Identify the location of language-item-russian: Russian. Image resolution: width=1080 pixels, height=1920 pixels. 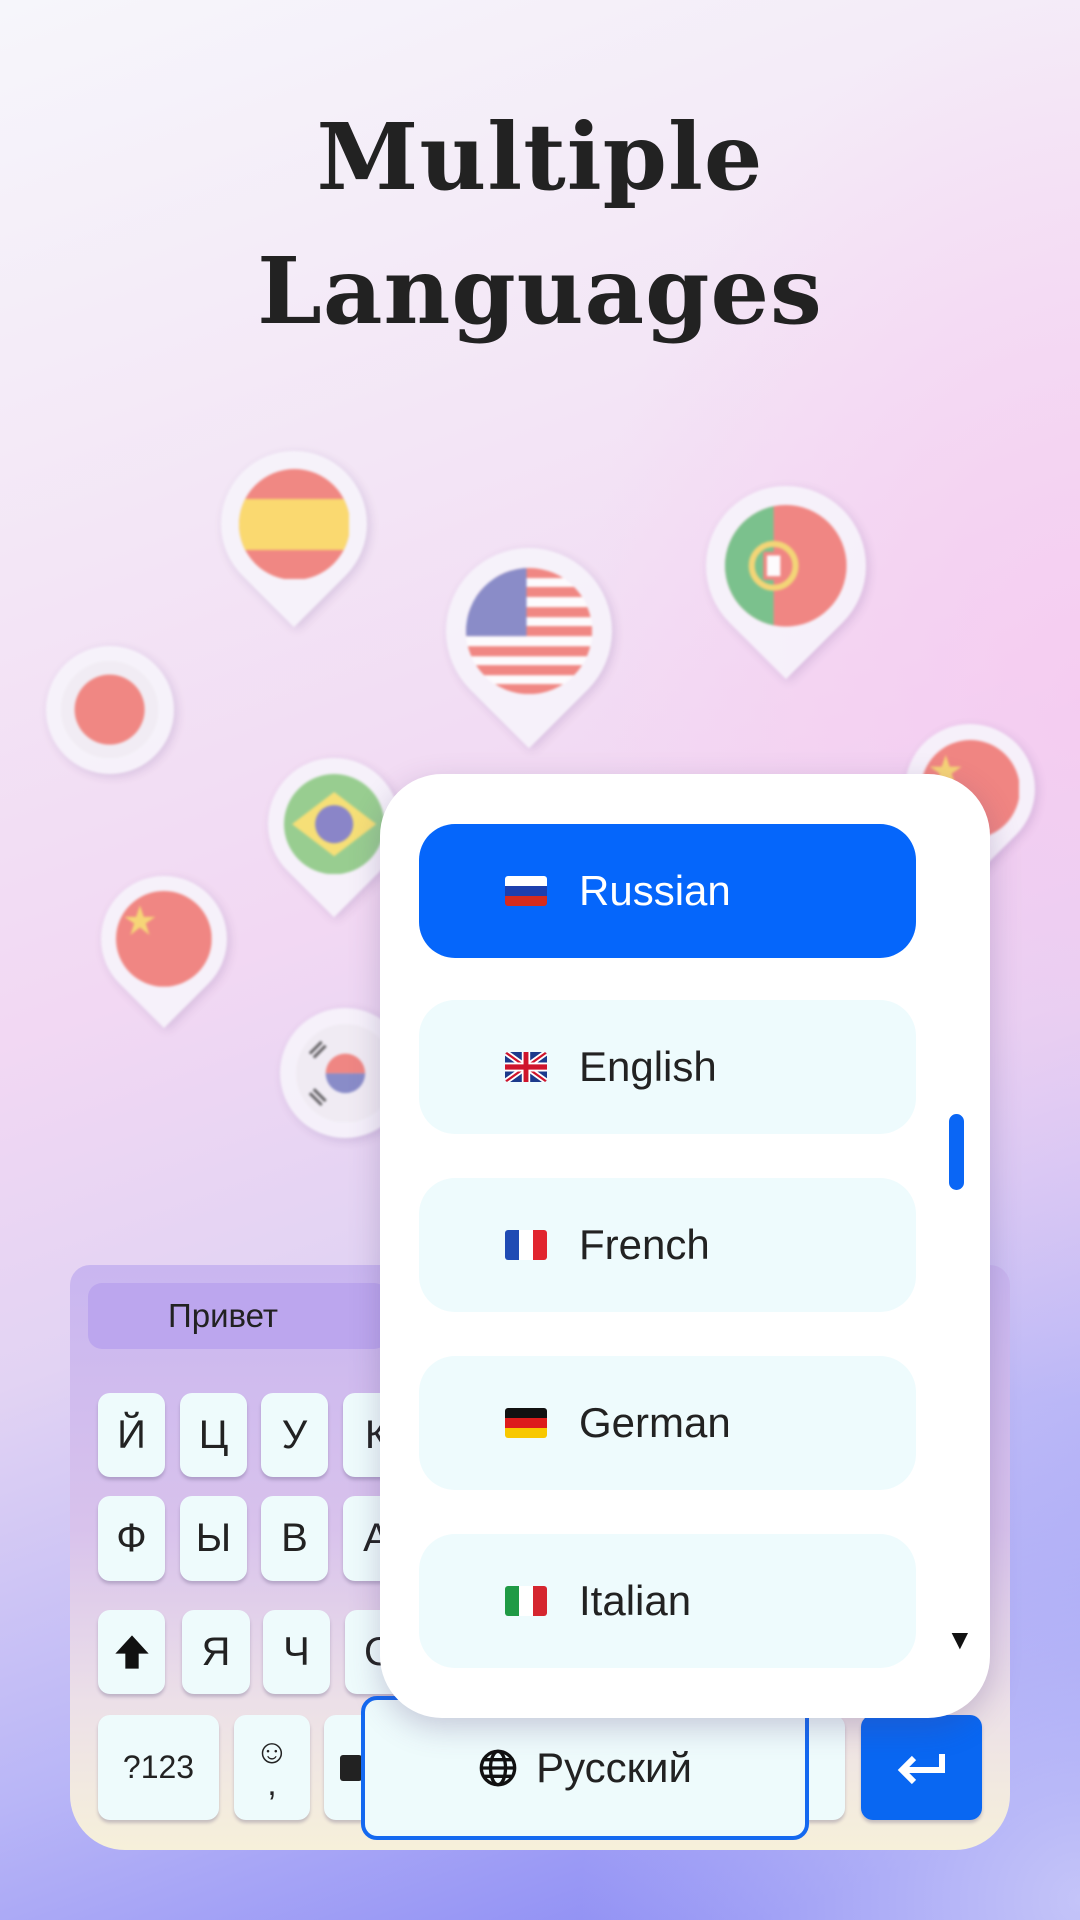
(667, 891).